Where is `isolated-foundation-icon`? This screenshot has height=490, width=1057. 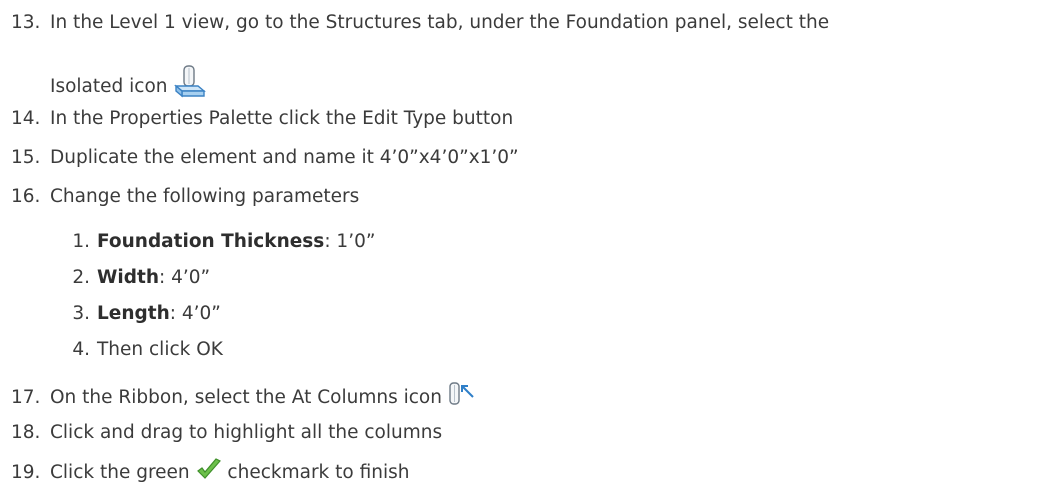 isolated-foundation-icon is located at coordinates (190, 85).